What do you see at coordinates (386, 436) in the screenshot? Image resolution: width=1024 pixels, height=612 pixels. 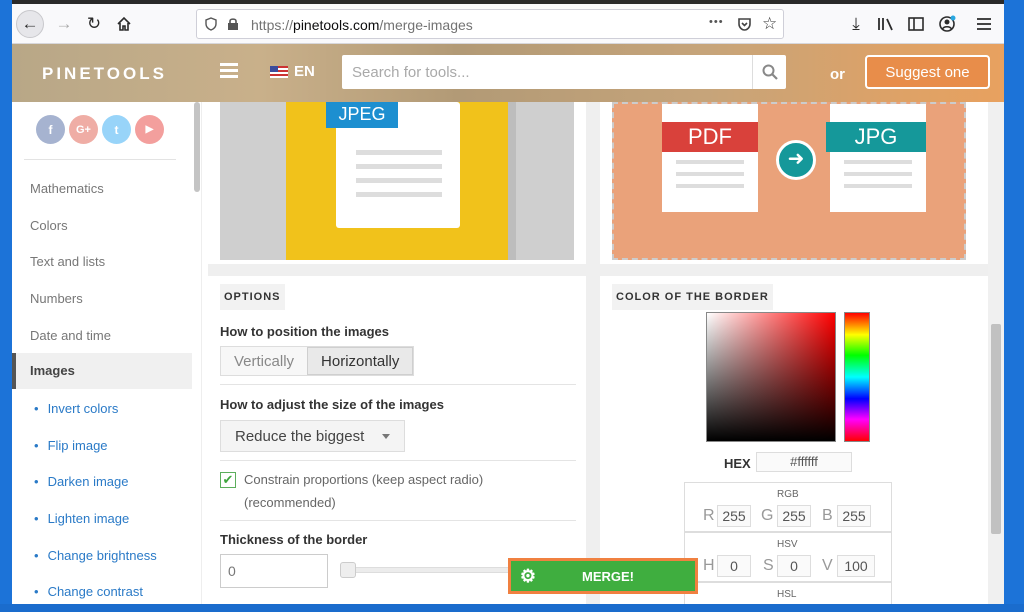 I see `chevron-down-icon` at bounding box center [386, 436].